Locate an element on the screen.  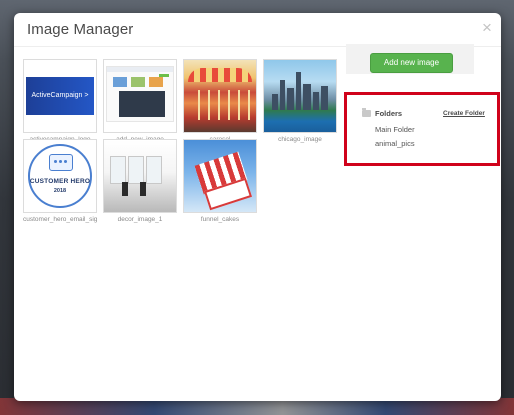
image-thumbnail: CUSTOMER HERO 2018 is located at coordinates (60, 176).